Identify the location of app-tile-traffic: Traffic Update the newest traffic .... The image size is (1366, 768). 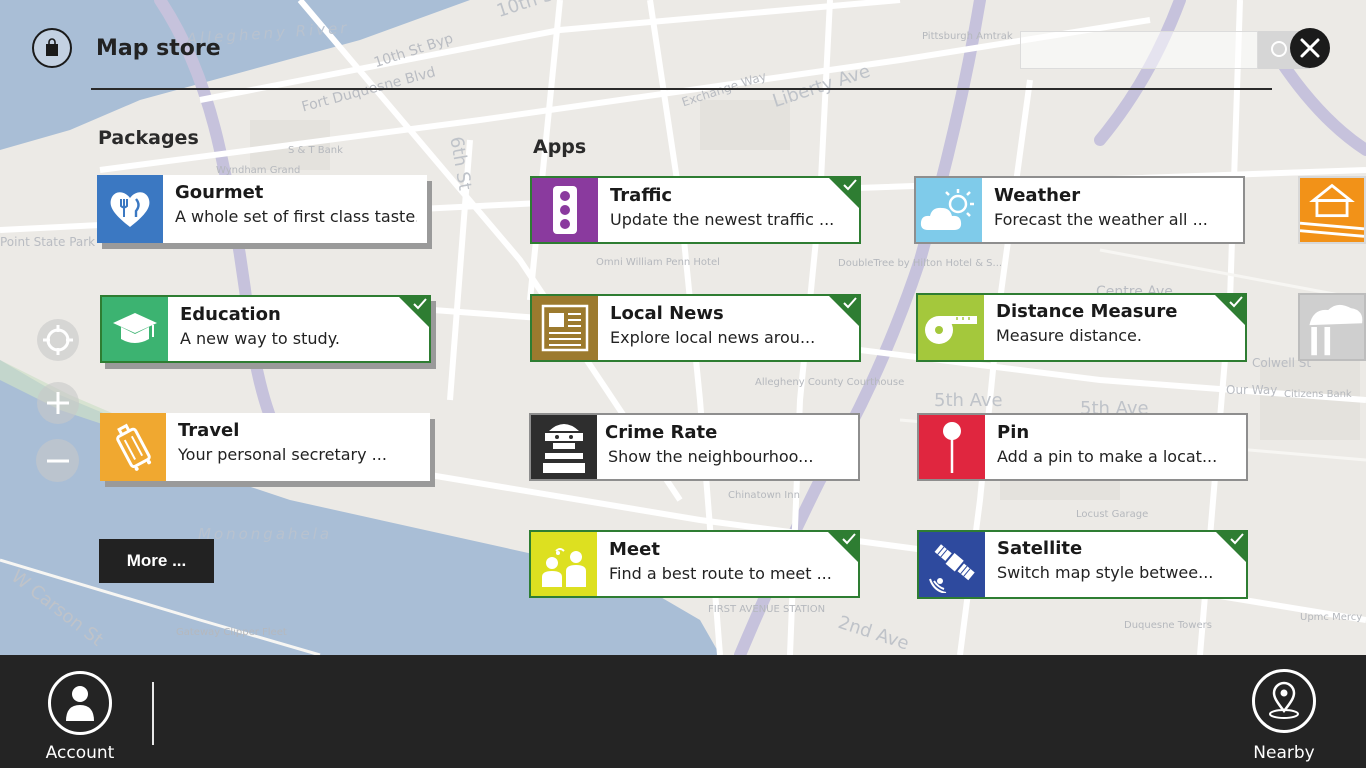
(695, 210).